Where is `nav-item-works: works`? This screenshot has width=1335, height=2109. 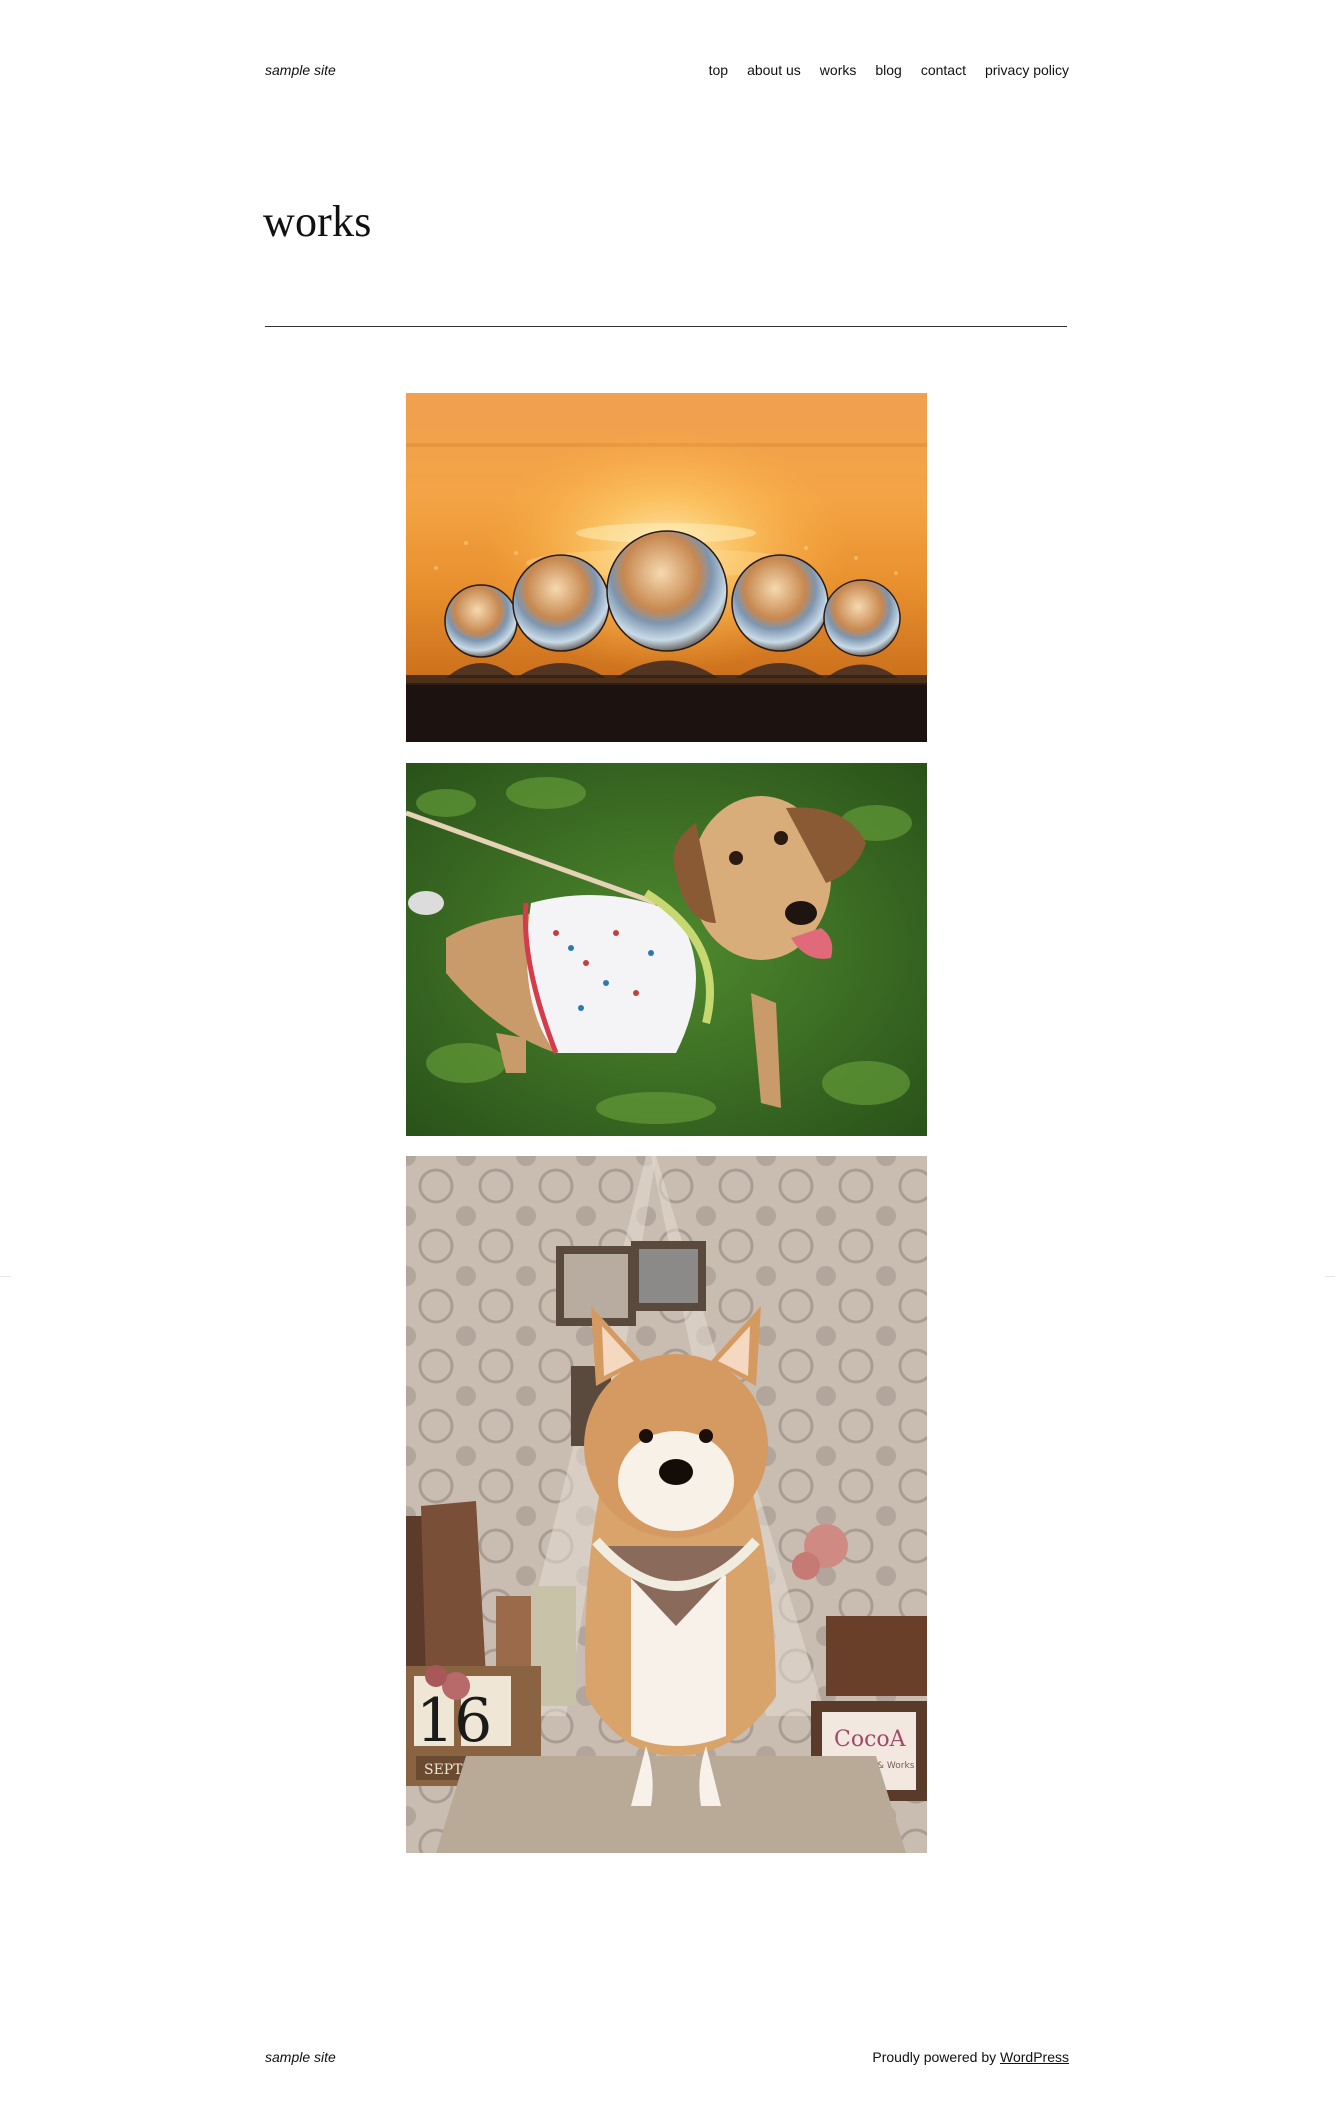 nav-item-works: works is located at coordinates (838, 70).